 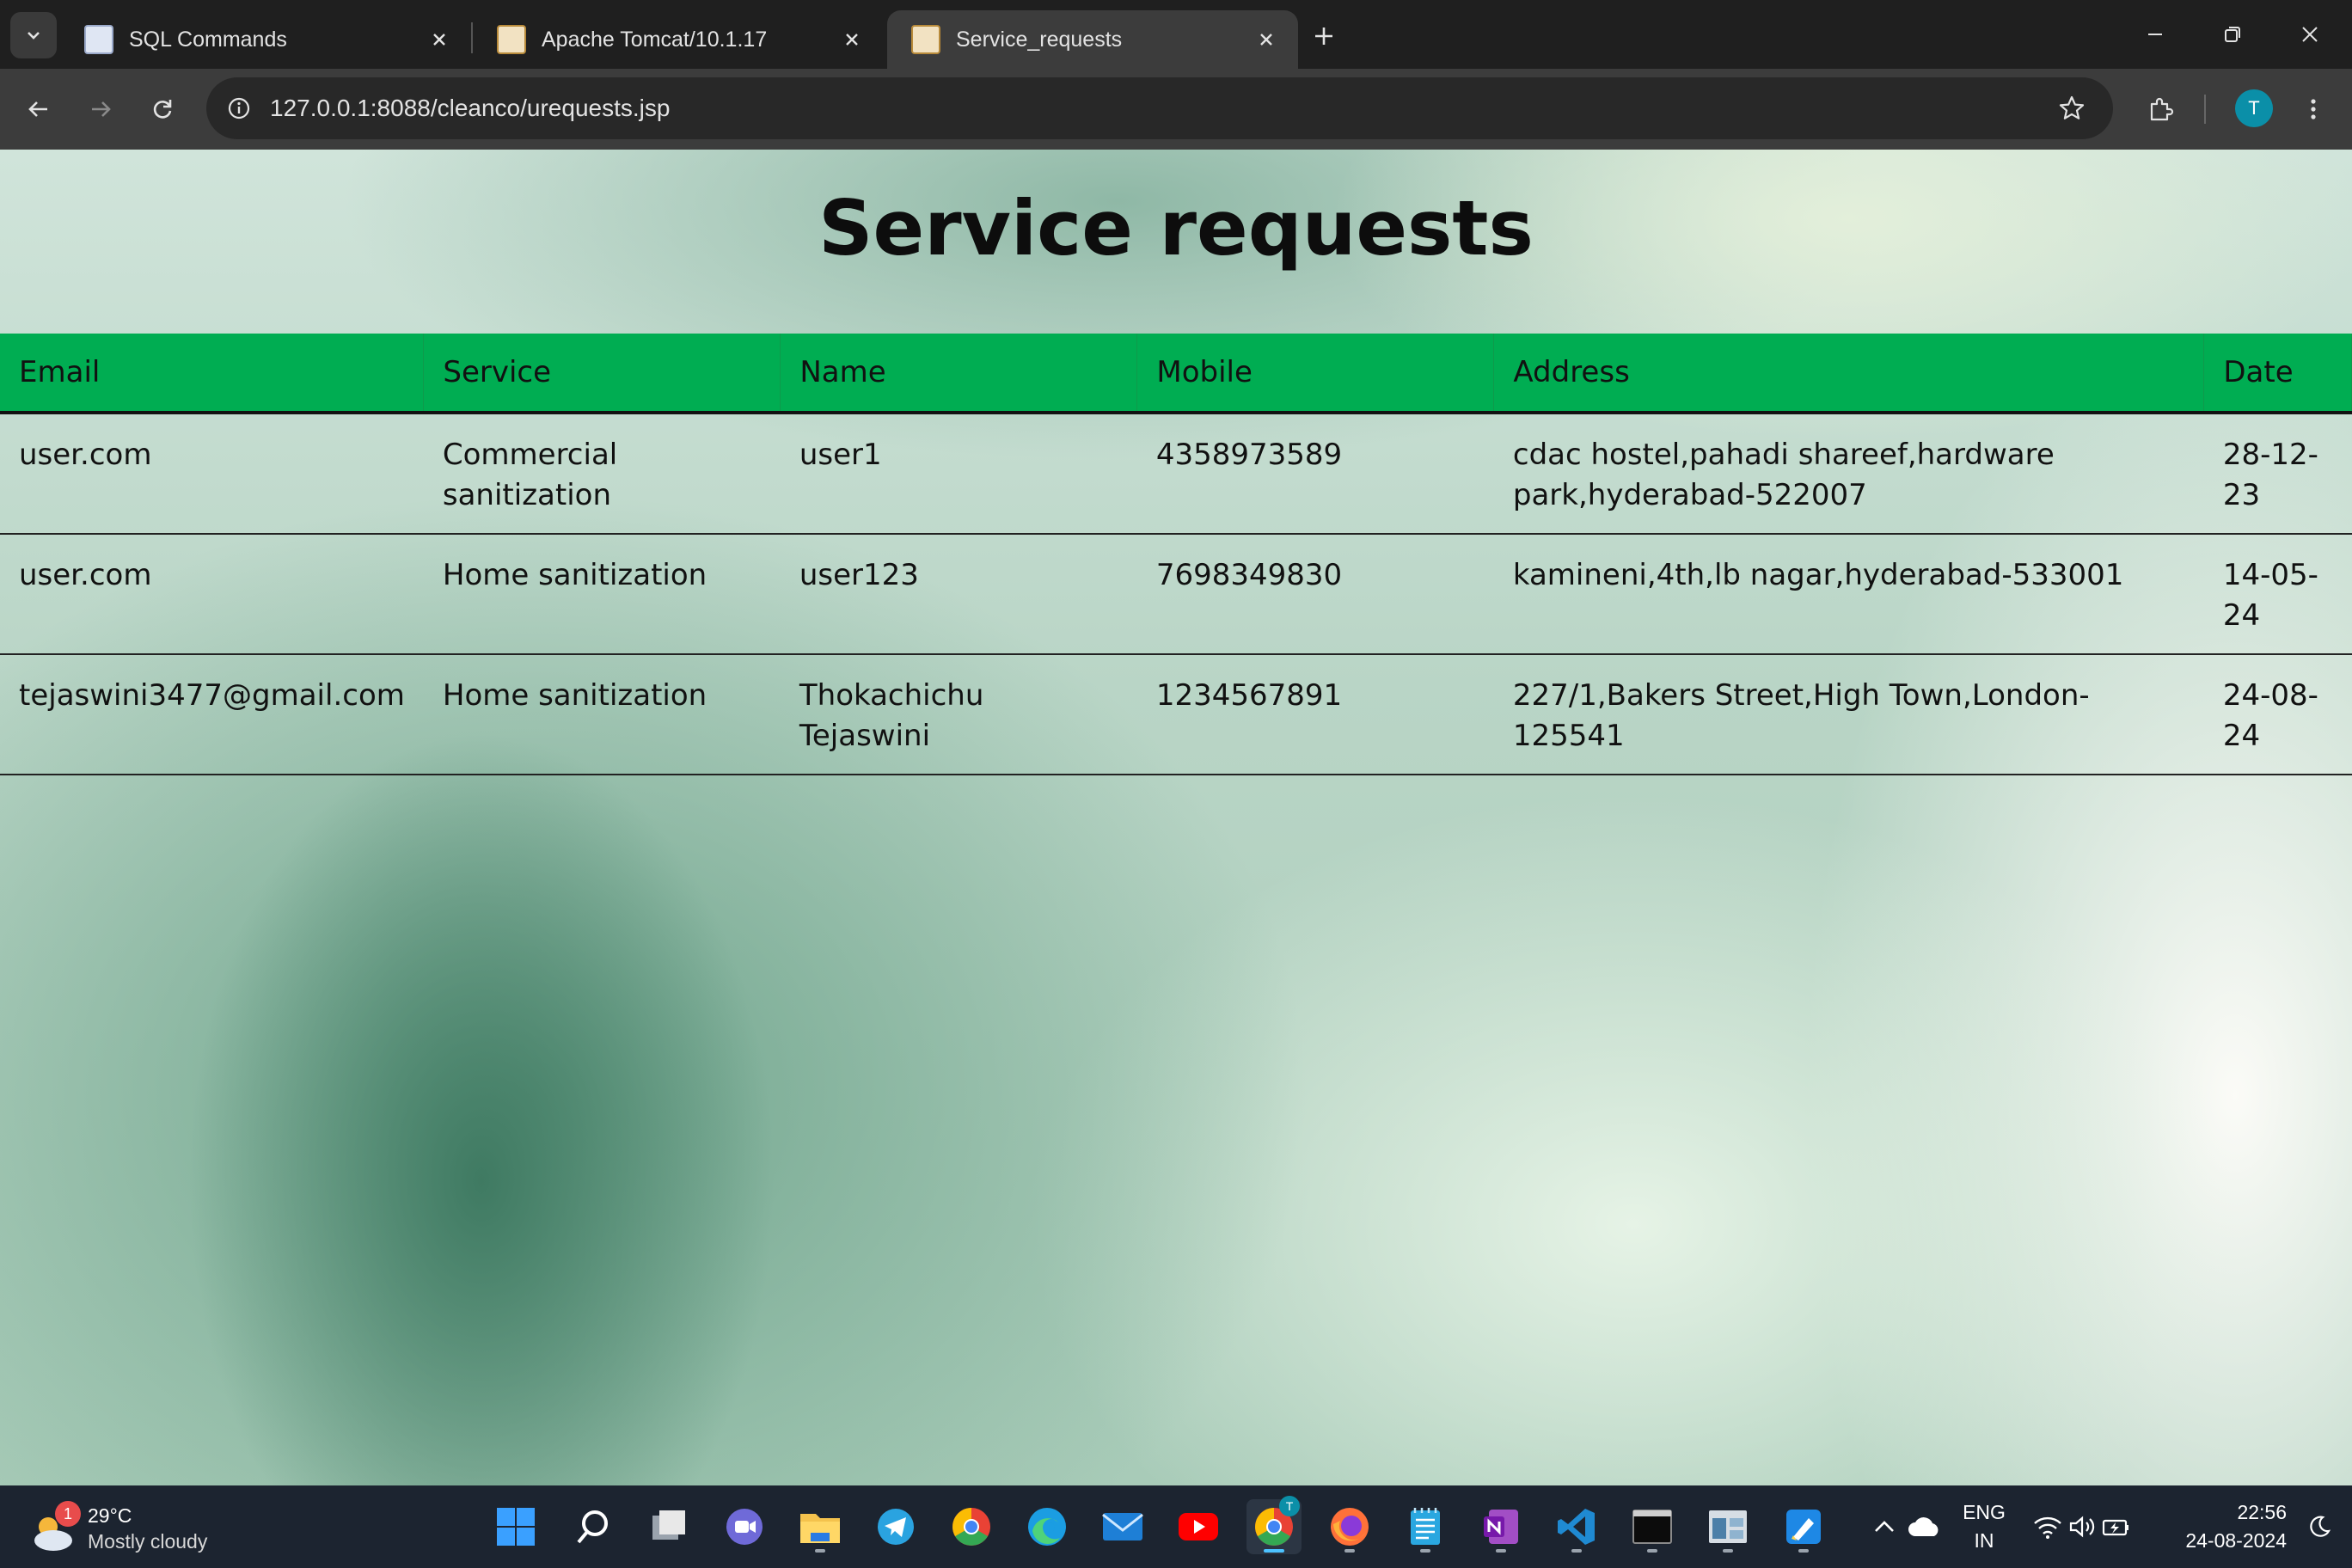 I want to click on terminal-icon, so click(x=1652, y=1527).